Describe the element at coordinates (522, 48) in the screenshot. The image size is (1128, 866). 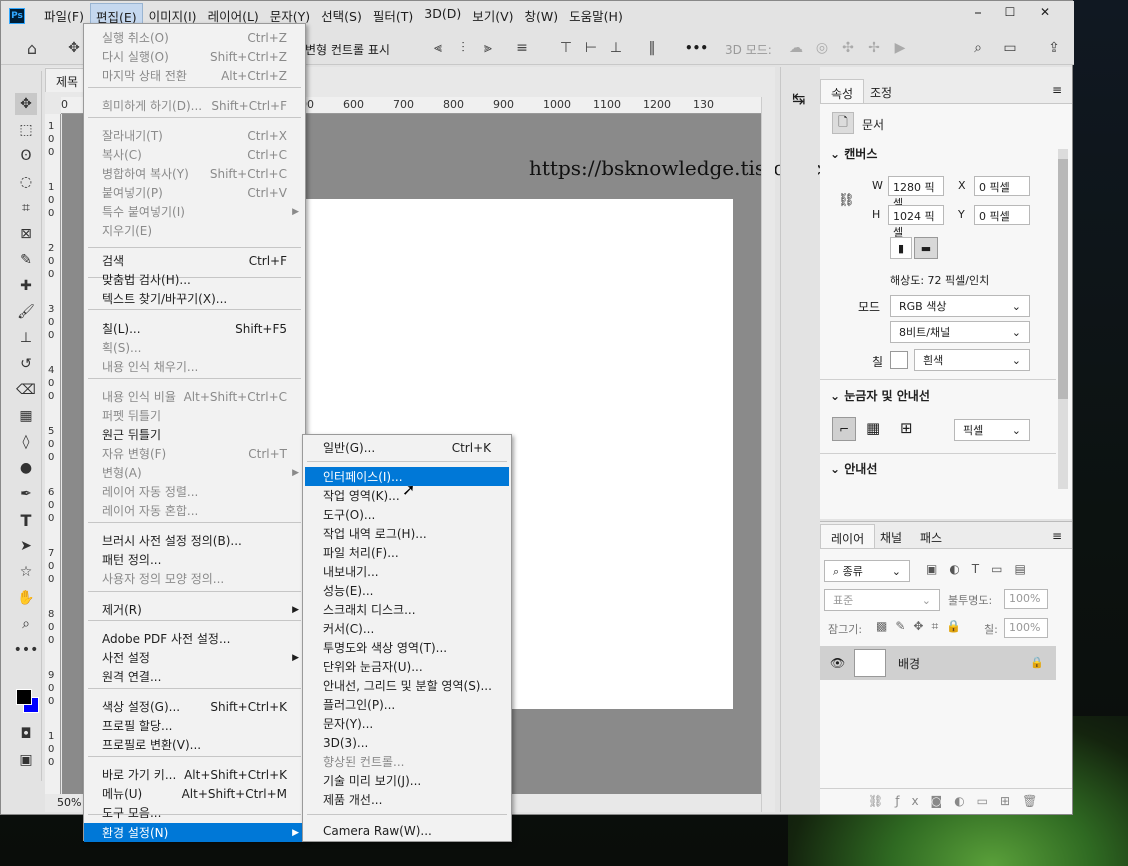
I see `distribute-icon: ≡` at that location.